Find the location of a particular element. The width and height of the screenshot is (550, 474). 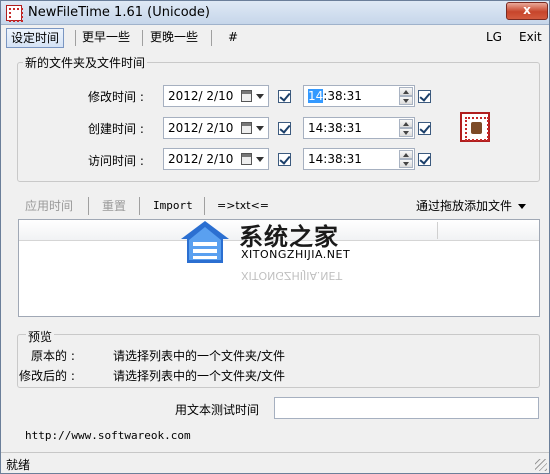

test-time-input is located at coordinates (406, 408).